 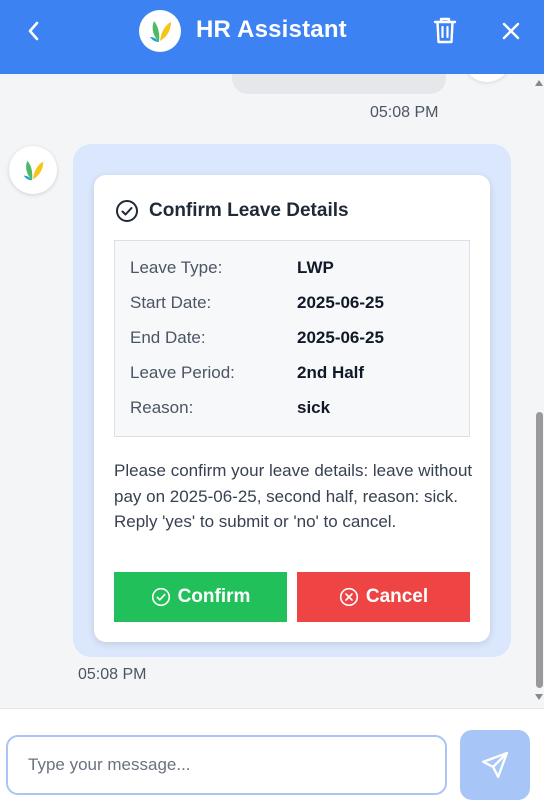 I want to click on send-icon, so click(x=495, y=765).